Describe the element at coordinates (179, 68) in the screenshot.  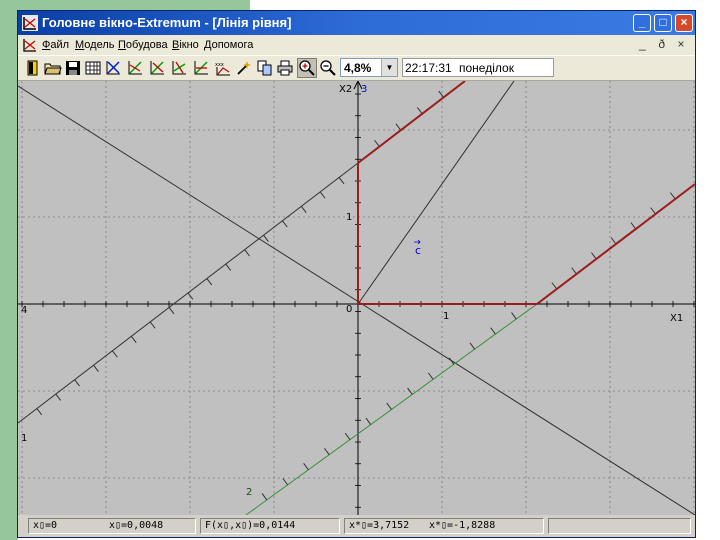
I see `chart-tool-3-icon` at that location.